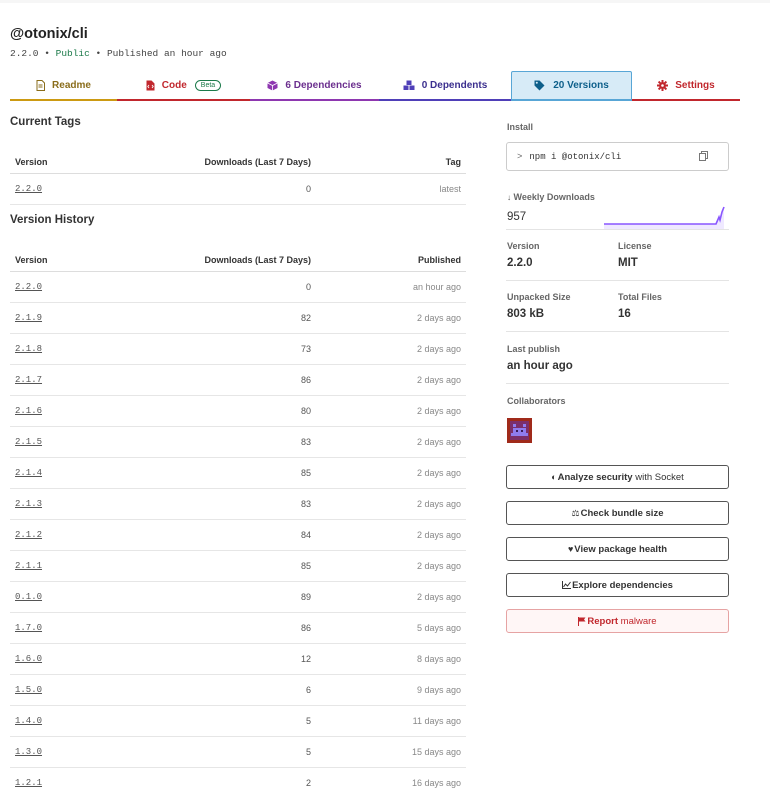  Describe the element at coordinates (28, 690) in the screenshot. I see `version-link: 1.5.0` at that location.